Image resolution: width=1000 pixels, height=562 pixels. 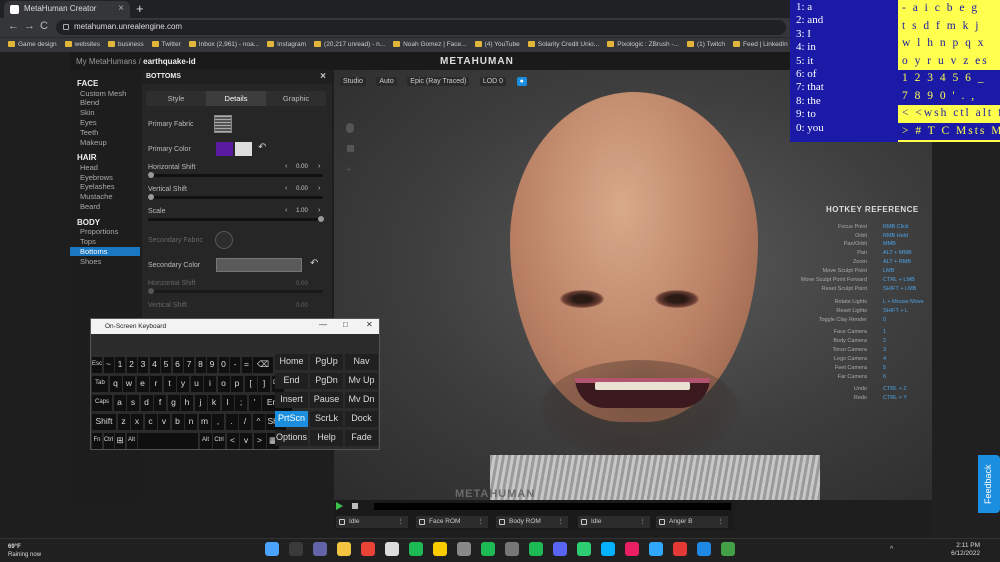 I want to click on tray-chevron-icon: ^, so click(x=891, y=549).